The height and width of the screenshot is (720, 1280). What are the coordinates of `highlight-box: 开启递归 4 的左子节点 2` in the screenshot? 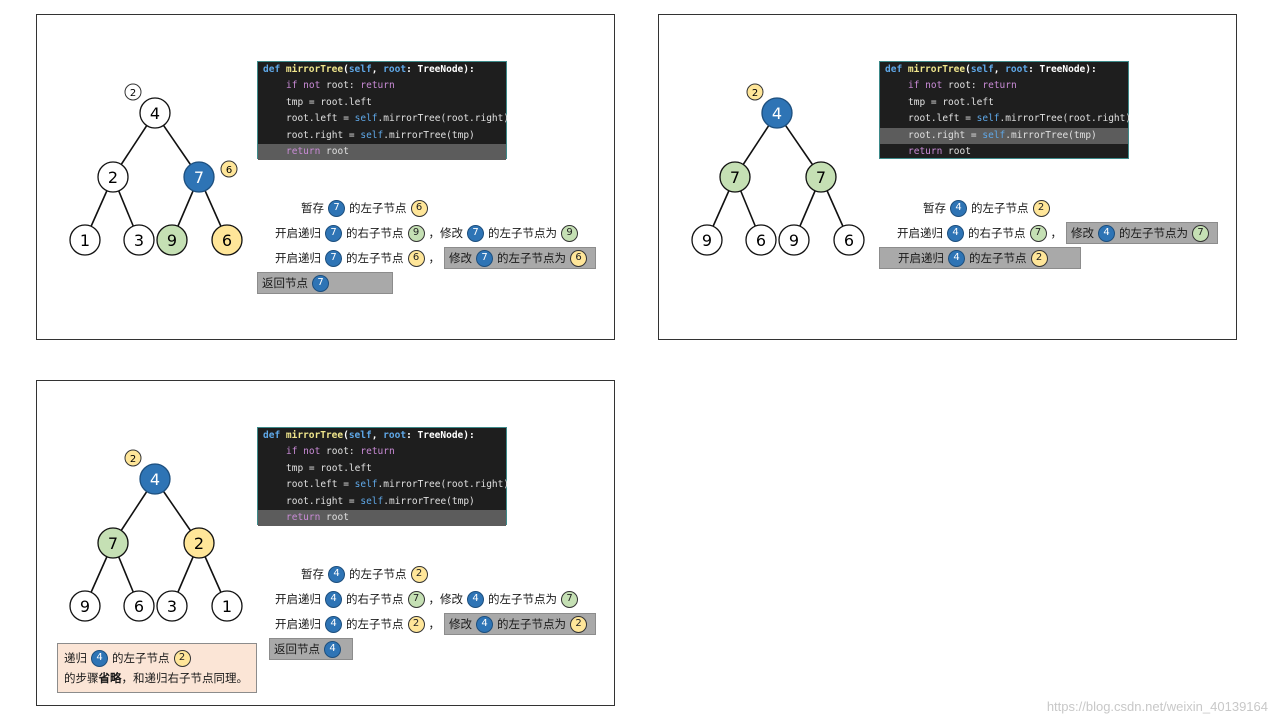 It's located at (980, 258).